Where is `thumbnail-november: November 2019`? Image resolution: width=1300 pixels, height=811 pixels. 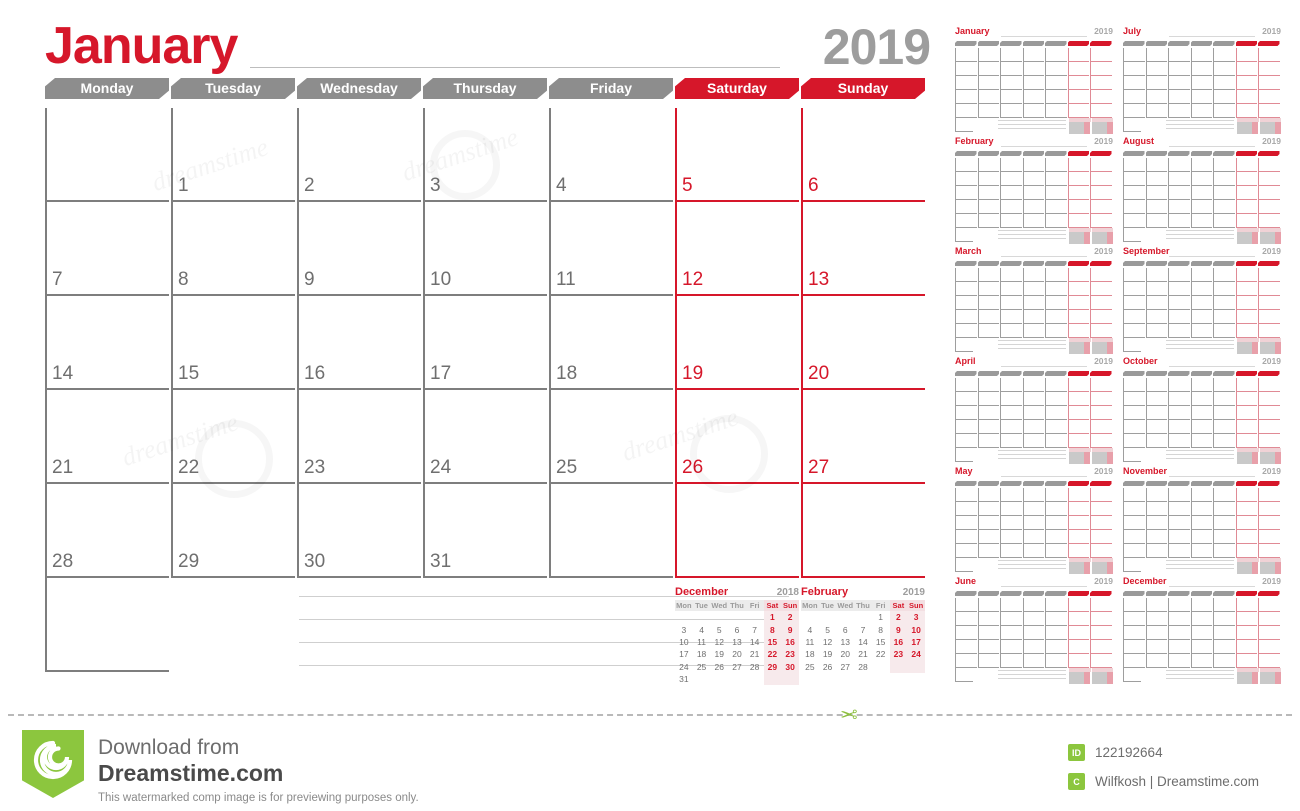
thumbnail-november: November 2019 is located at coordinates (1202, 520).